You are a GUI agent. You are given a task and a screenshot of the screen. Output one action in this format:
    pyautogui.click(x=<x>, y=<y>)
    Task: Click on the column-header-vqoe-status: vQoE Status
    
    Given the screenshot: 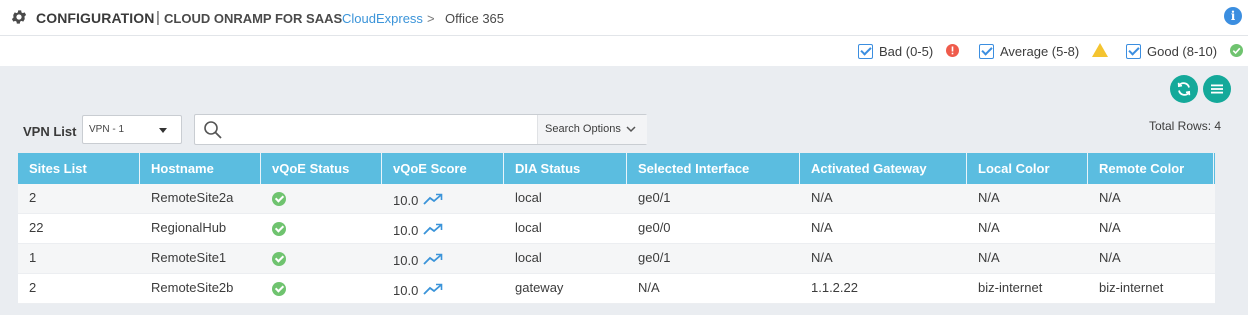 What is the action you would take?
    pyautogui.click(x=321, y=168)
    